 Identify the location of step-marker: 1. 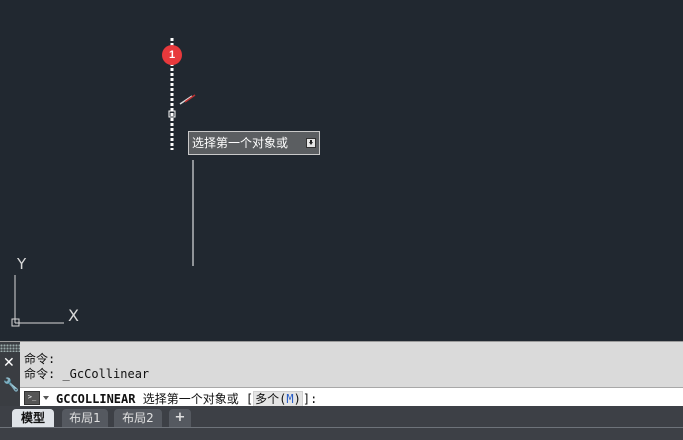
(172, 55).